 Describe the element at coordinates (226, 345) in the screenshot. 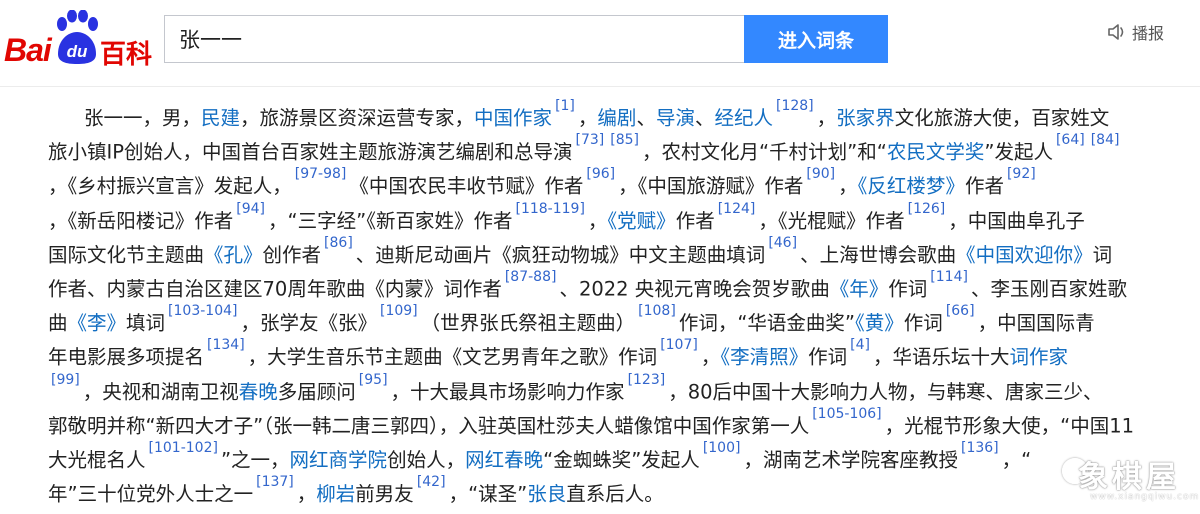

I see `reference-marker: [134]` at that location.